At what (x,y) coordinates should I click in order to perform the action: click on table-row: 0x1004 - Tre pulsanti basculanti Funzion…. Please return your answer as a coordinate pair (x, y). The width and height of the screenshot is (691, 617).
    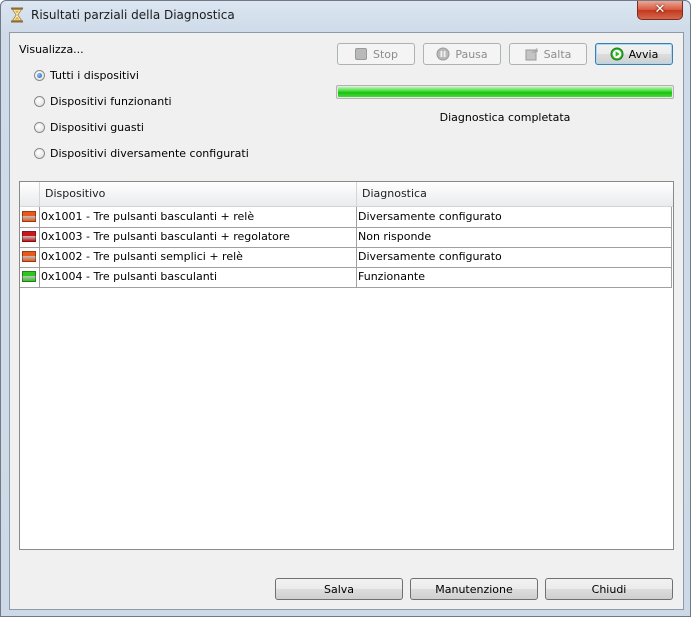
    Looking at the image, I should click on (346, 277).